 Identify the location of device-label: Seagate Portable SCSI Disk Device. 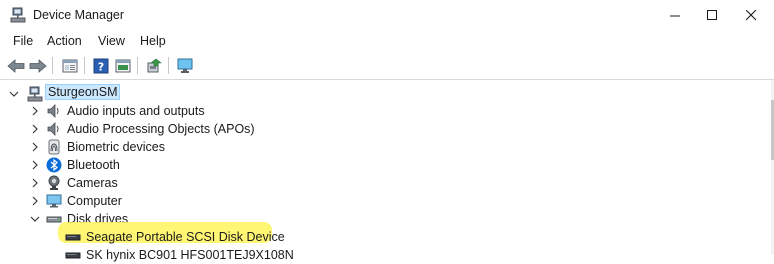
(185, 237).